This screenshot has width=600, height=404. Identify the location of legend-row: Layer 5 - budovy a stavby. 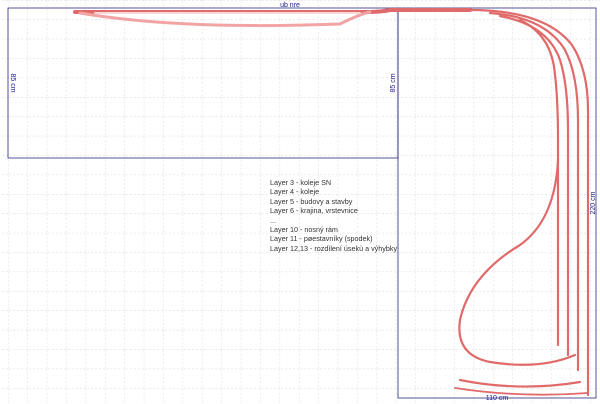
(311, 201).